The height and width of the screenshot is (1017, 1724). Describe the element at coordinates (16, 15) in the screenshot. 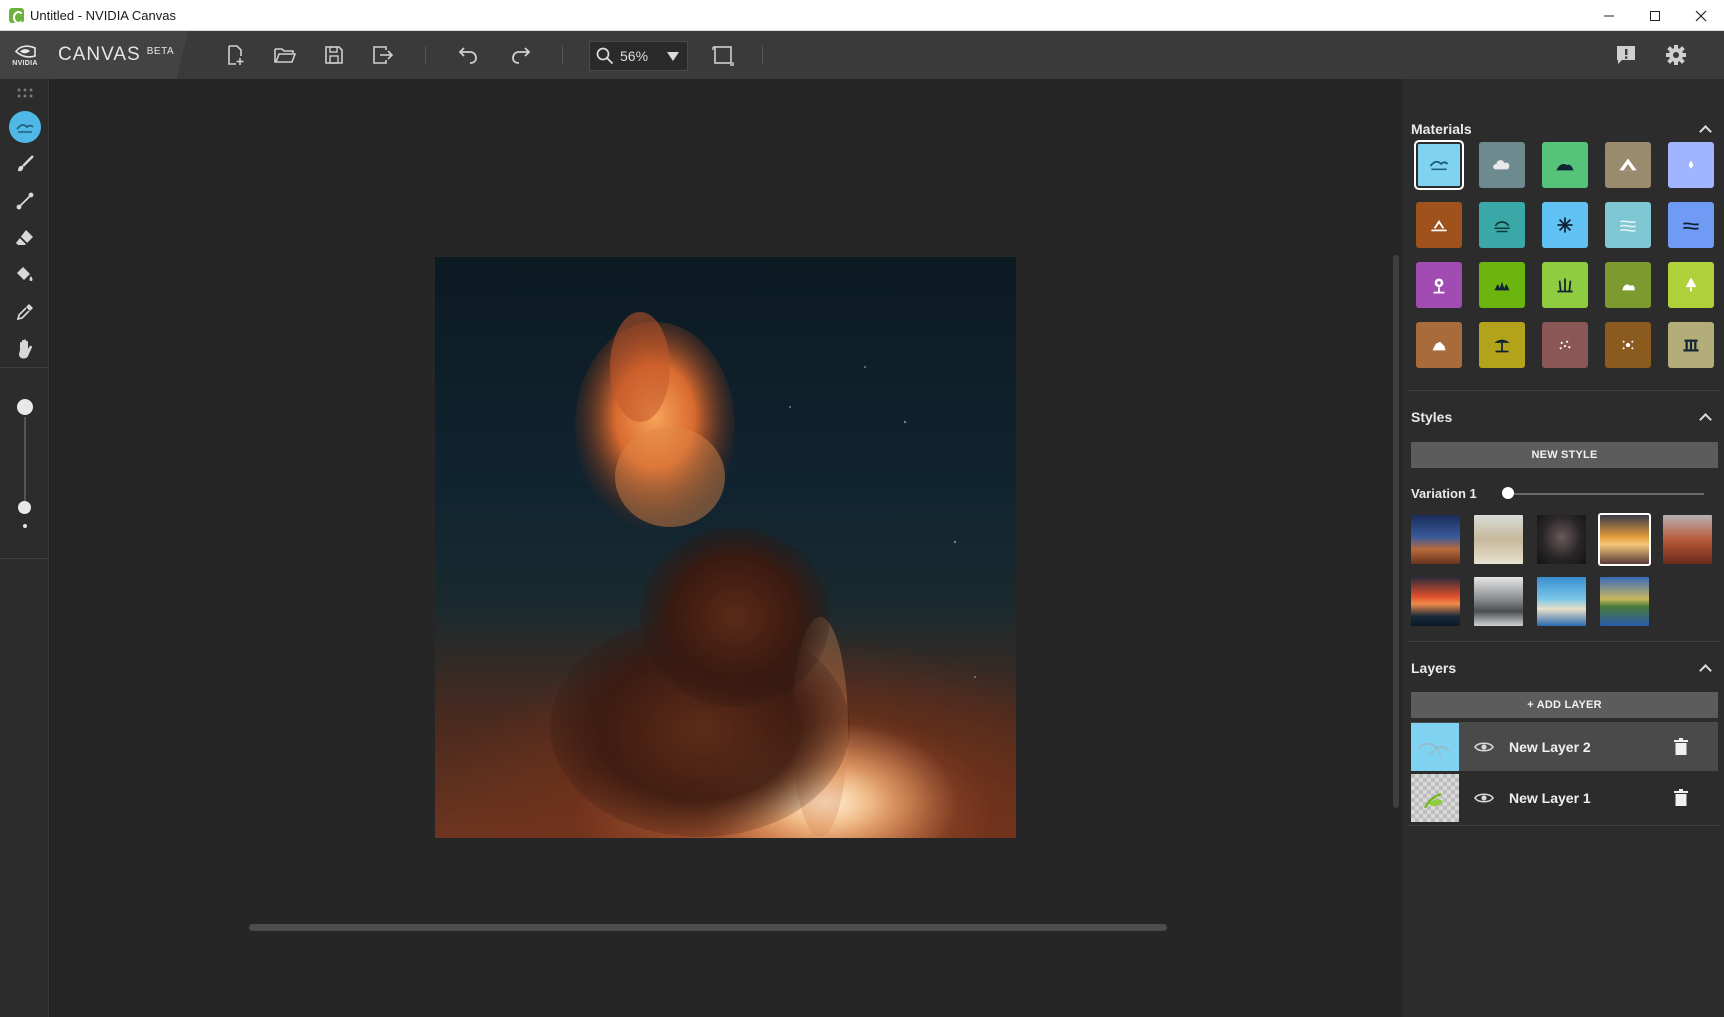

I see `nvidia-canvas-app-icon` at that location.